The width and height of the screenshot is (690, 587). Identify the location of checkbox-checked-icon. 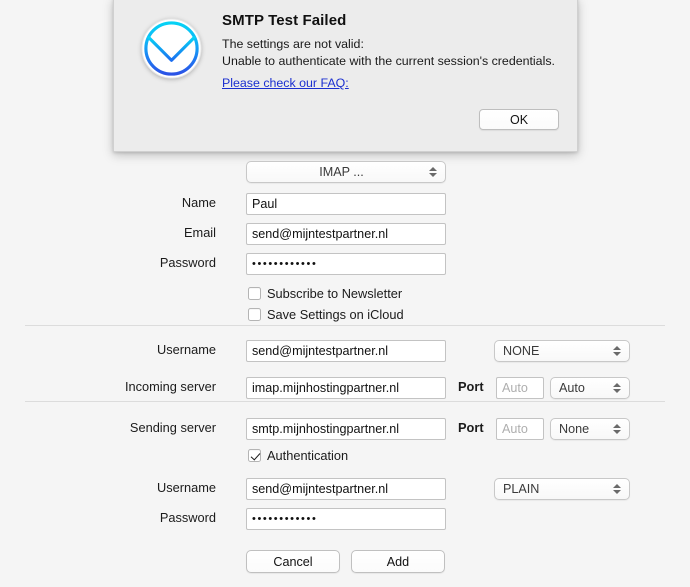
(254, 455).